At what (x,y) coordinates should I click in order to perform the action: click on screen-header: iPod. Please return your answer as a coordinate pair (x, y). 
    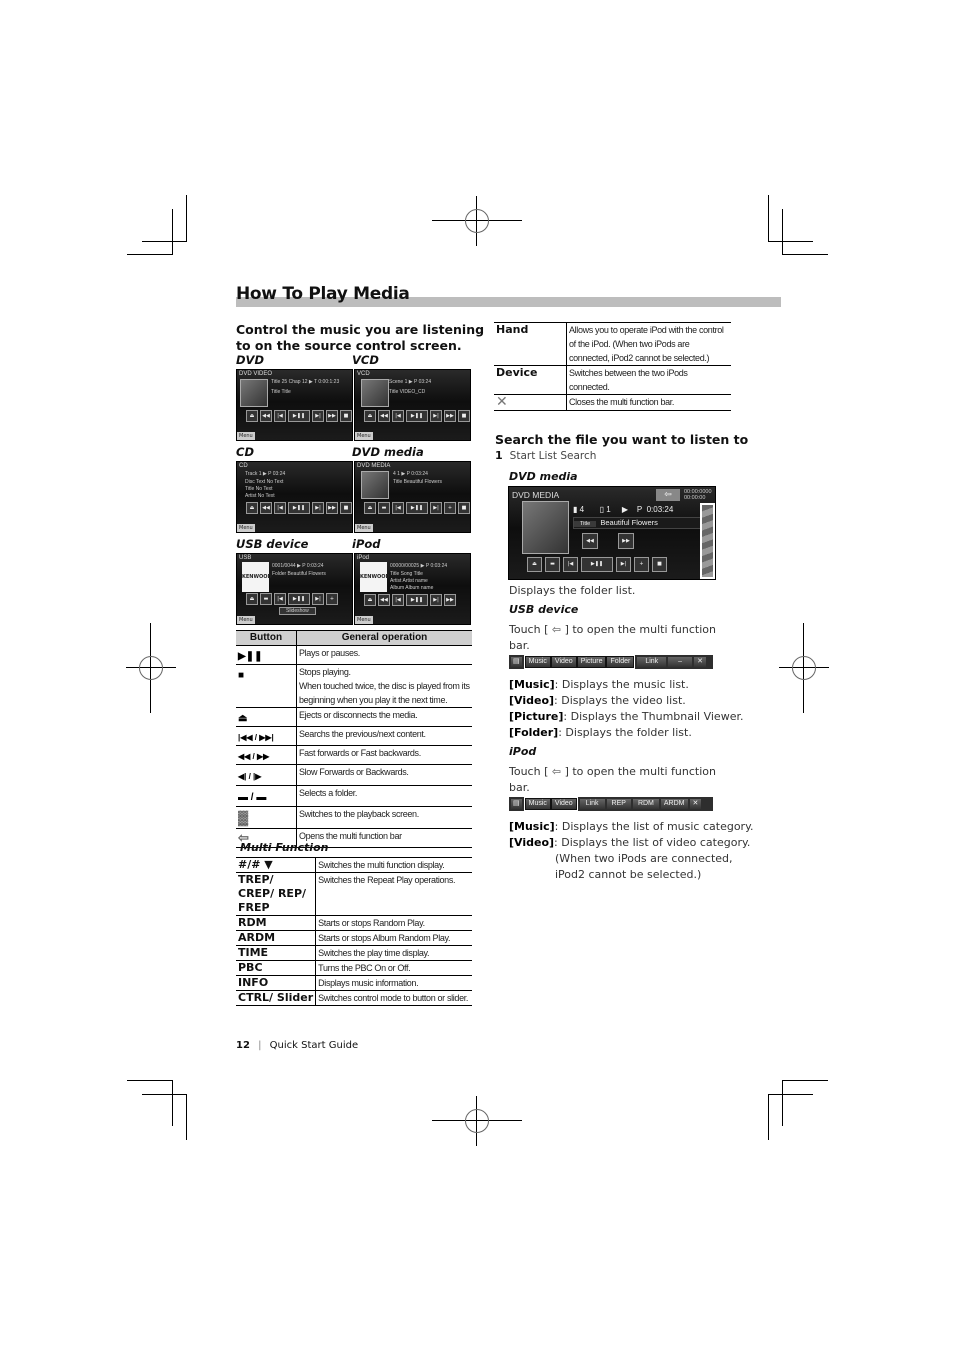
    Looking at the image, I should click on (363, 558).